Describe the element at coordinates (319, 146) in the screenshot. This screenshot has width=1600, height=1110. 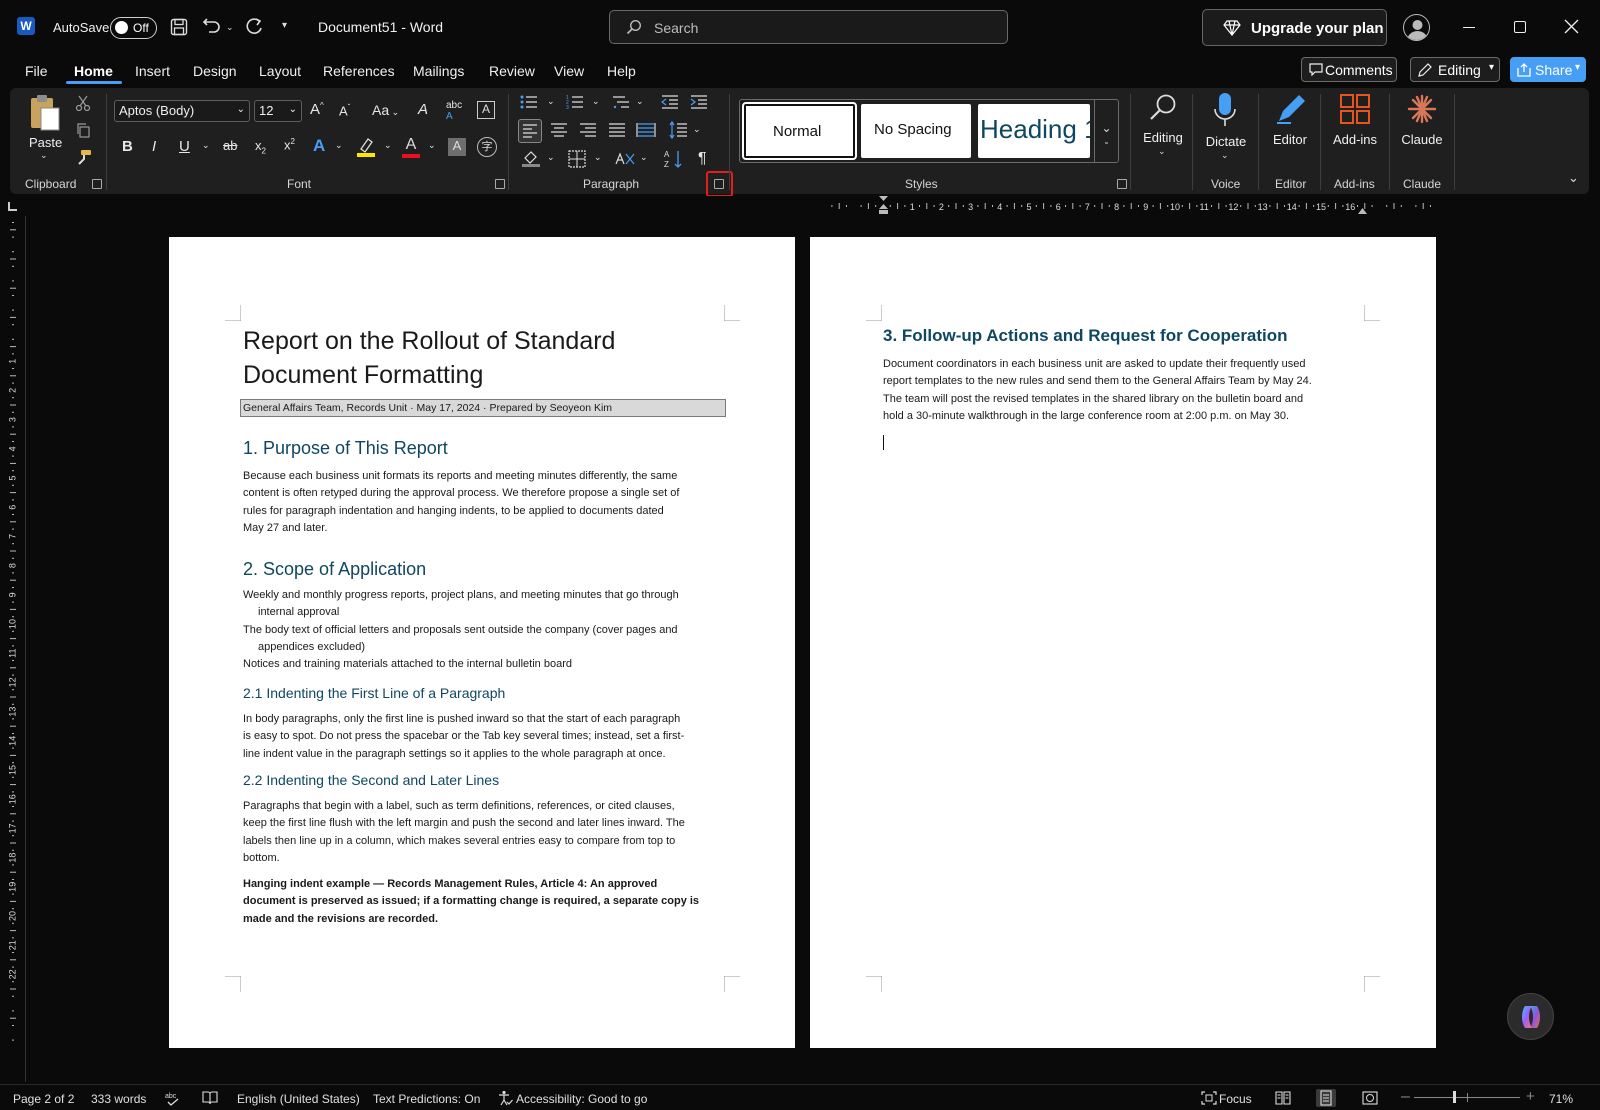
I see `text-effects-icon: A` at that location.